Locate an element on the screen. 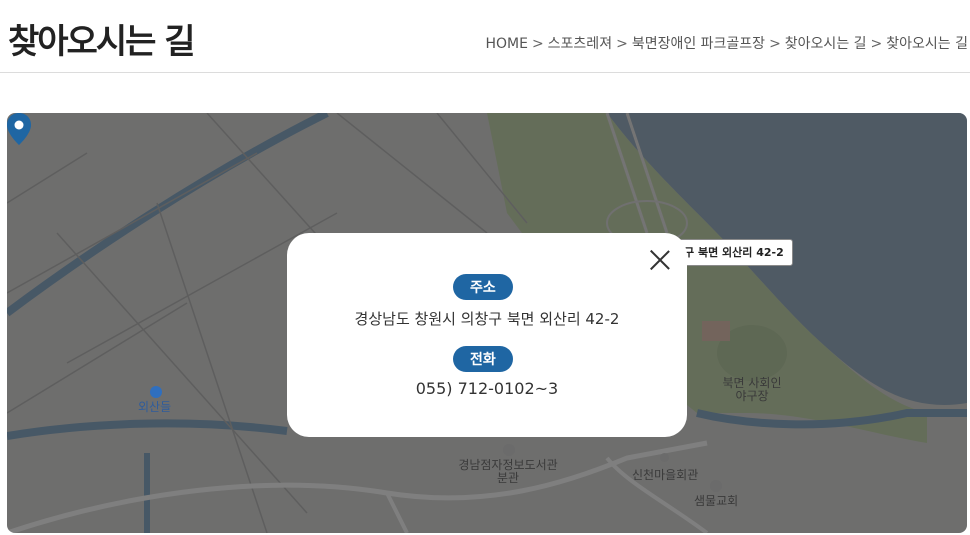  map-label-oesandeul: 외산들 is located at coordinates (154, 407).